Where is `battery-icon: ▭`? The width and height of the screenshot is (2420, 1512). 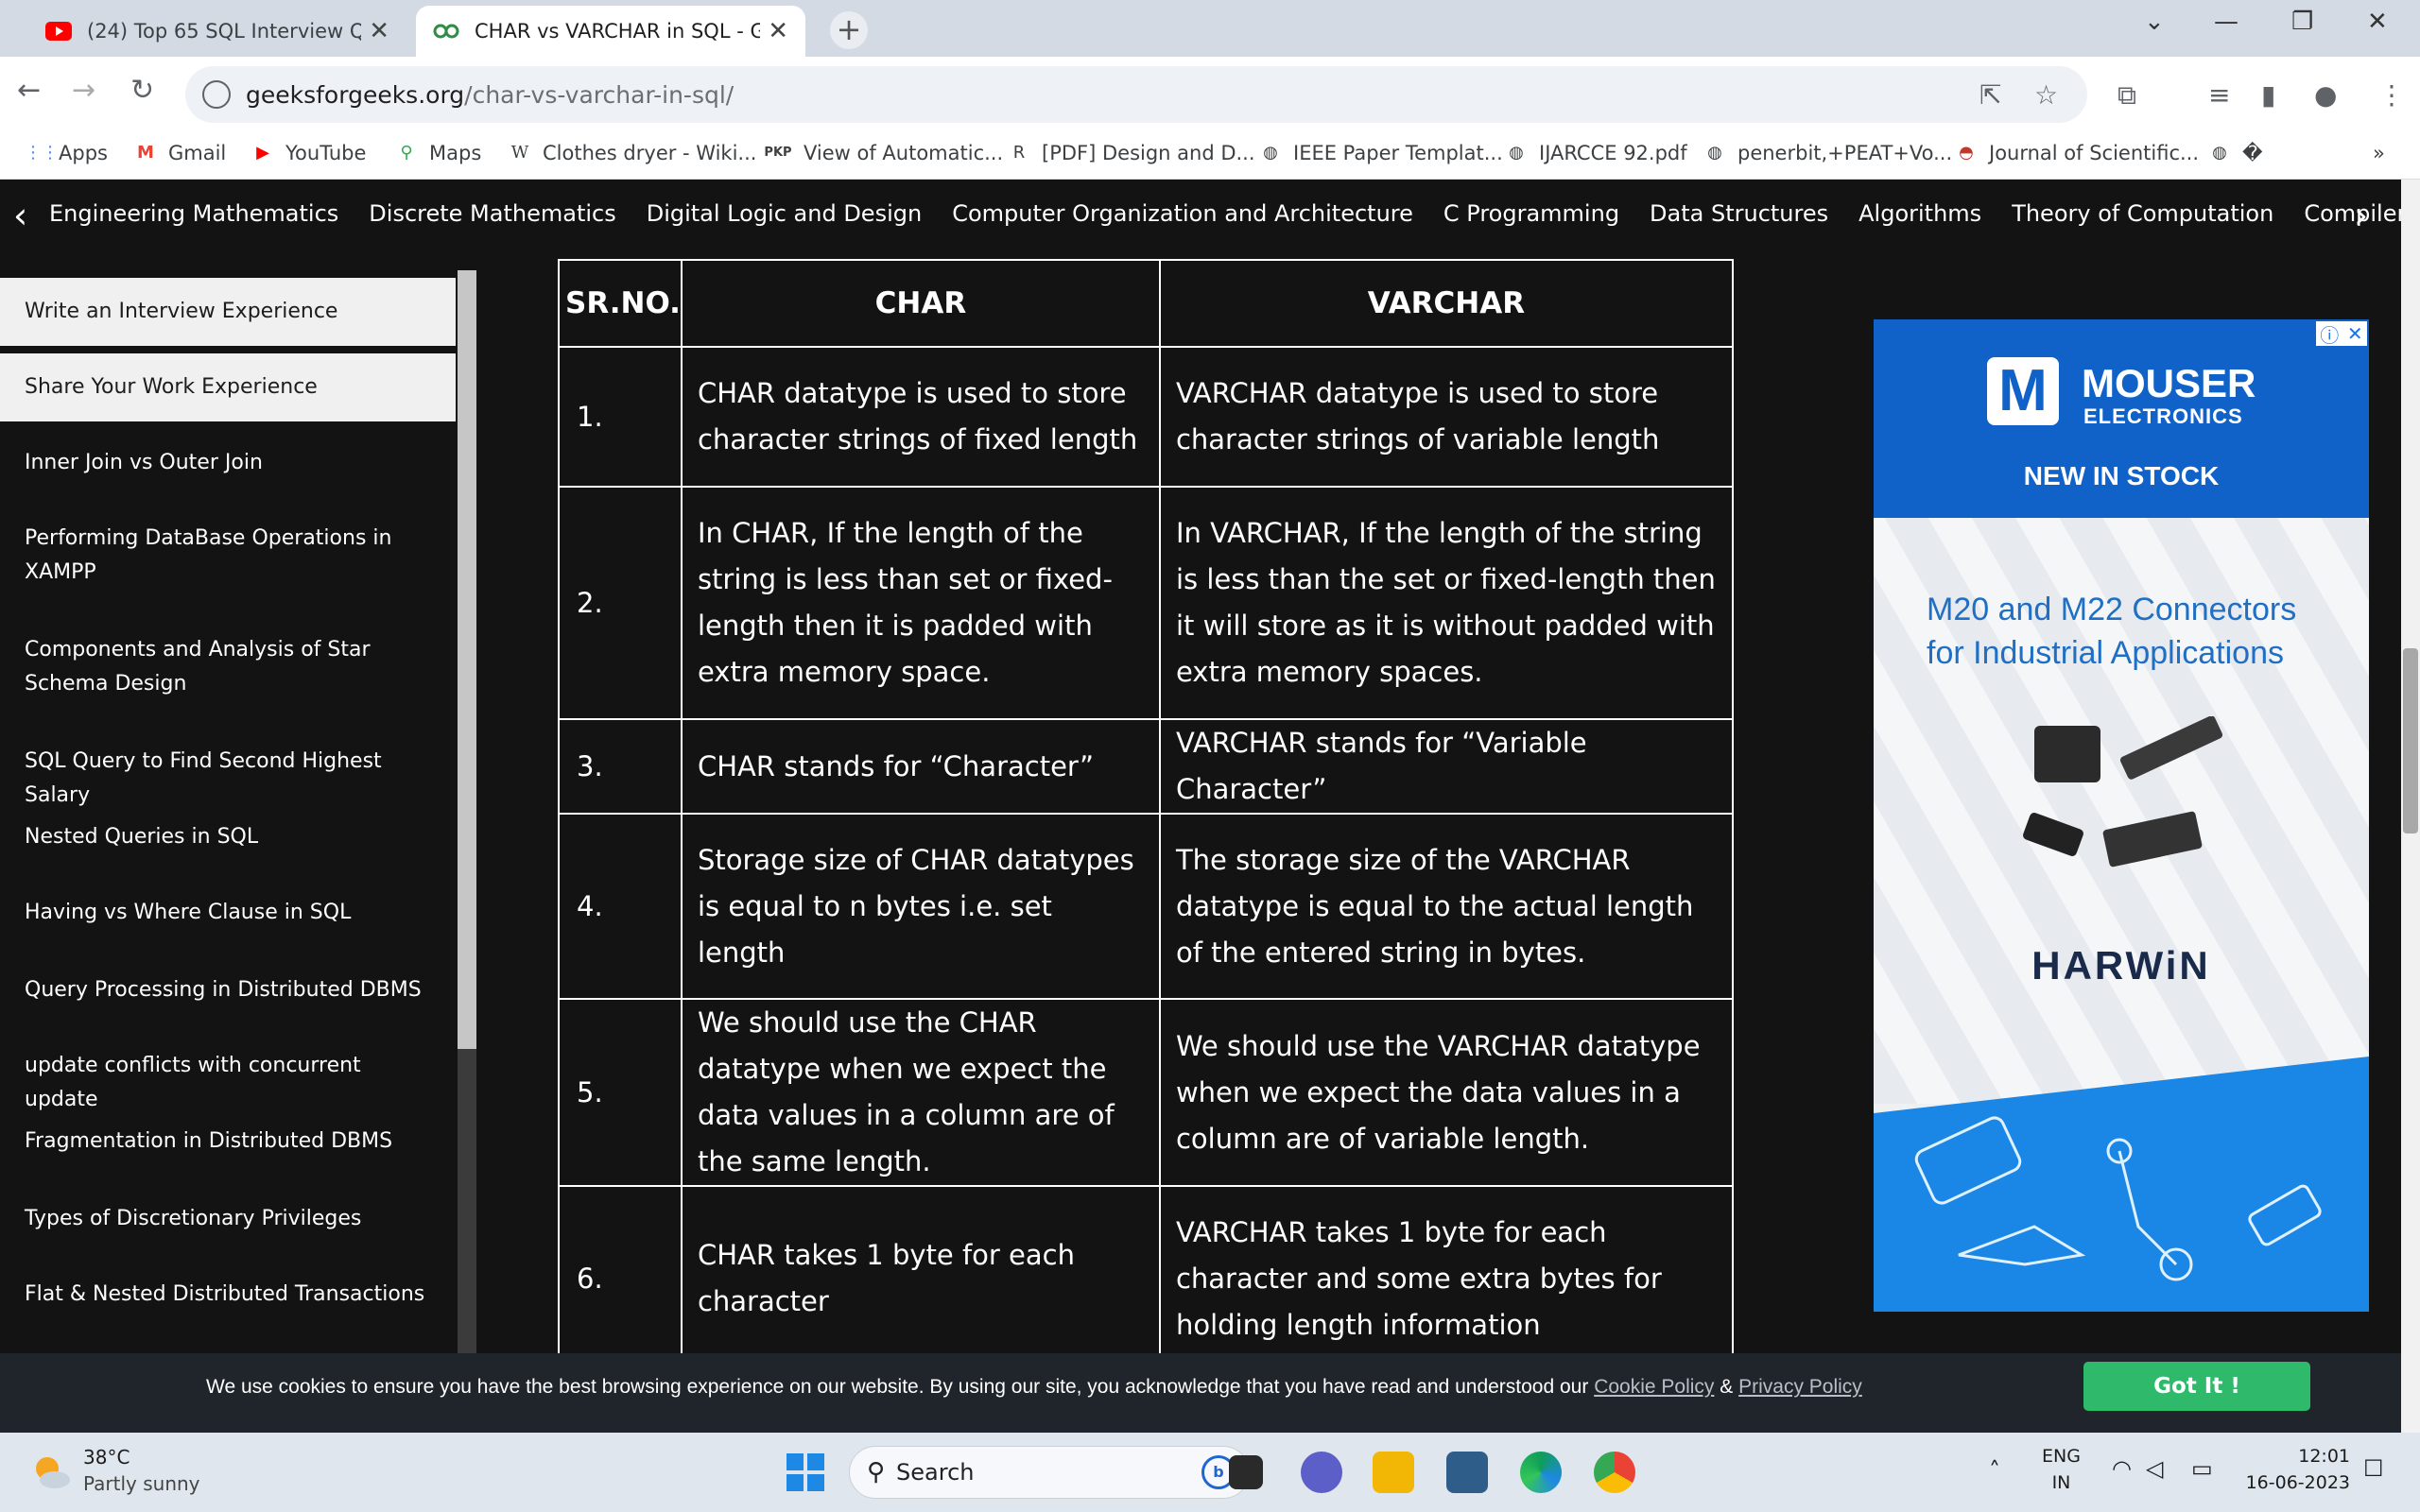
battery-icon: ▭ is located at coordinates (2202, 1468).